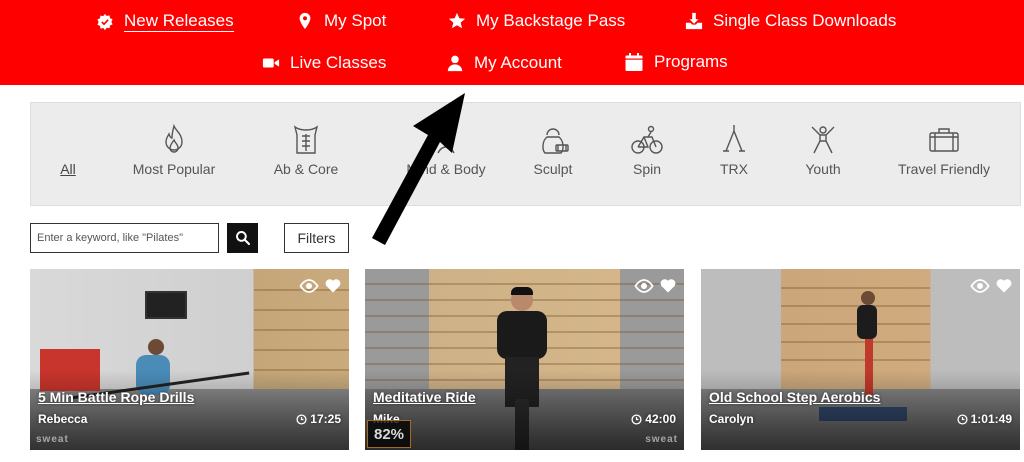 This screenshot has width=1024, height=462. Describe the element at coordinates (457, 20) in the screenshot. I see `star-icon` at that location.